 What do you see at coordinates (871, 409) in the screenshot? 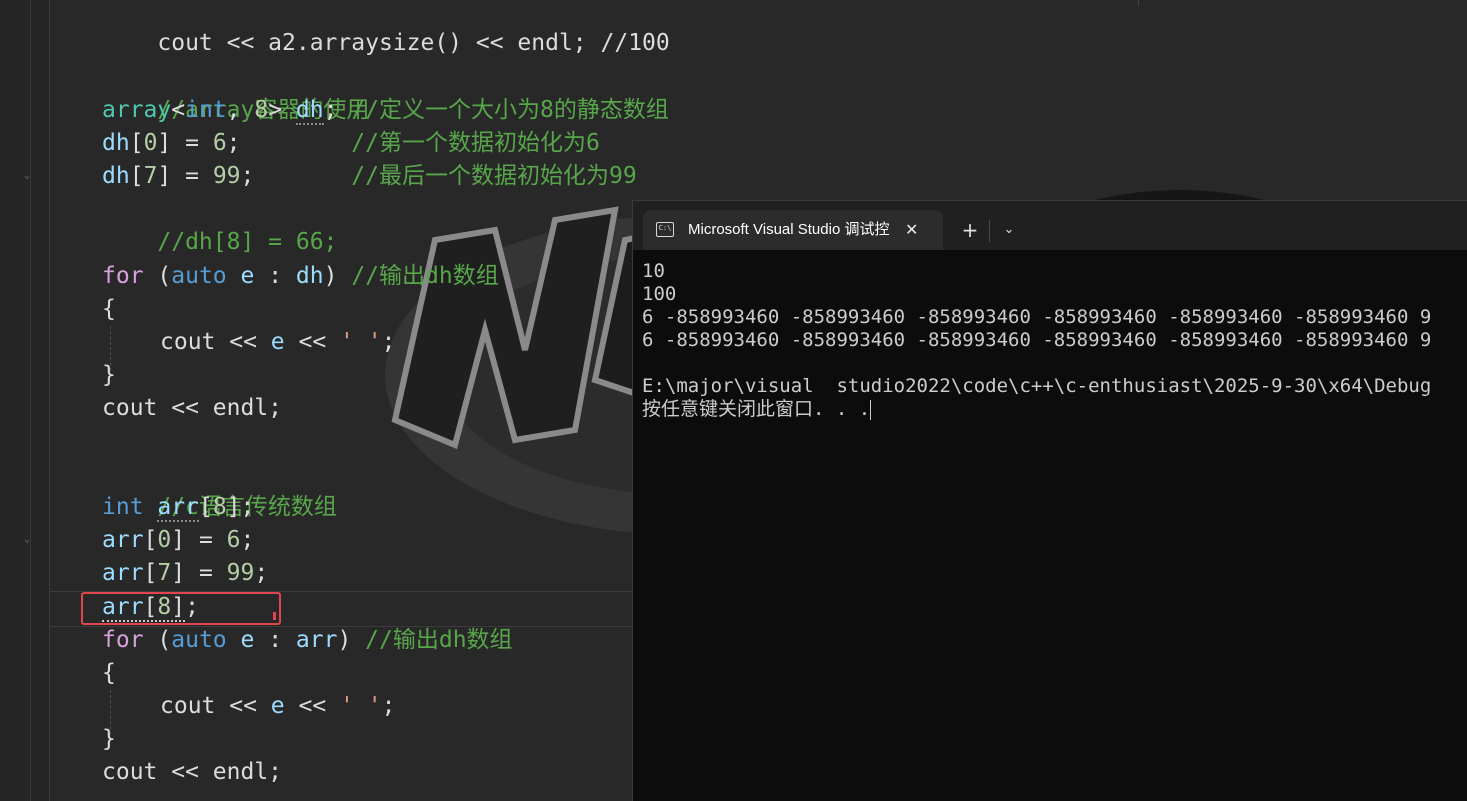
I see `text-cursor` at bounding box center [871, 409].